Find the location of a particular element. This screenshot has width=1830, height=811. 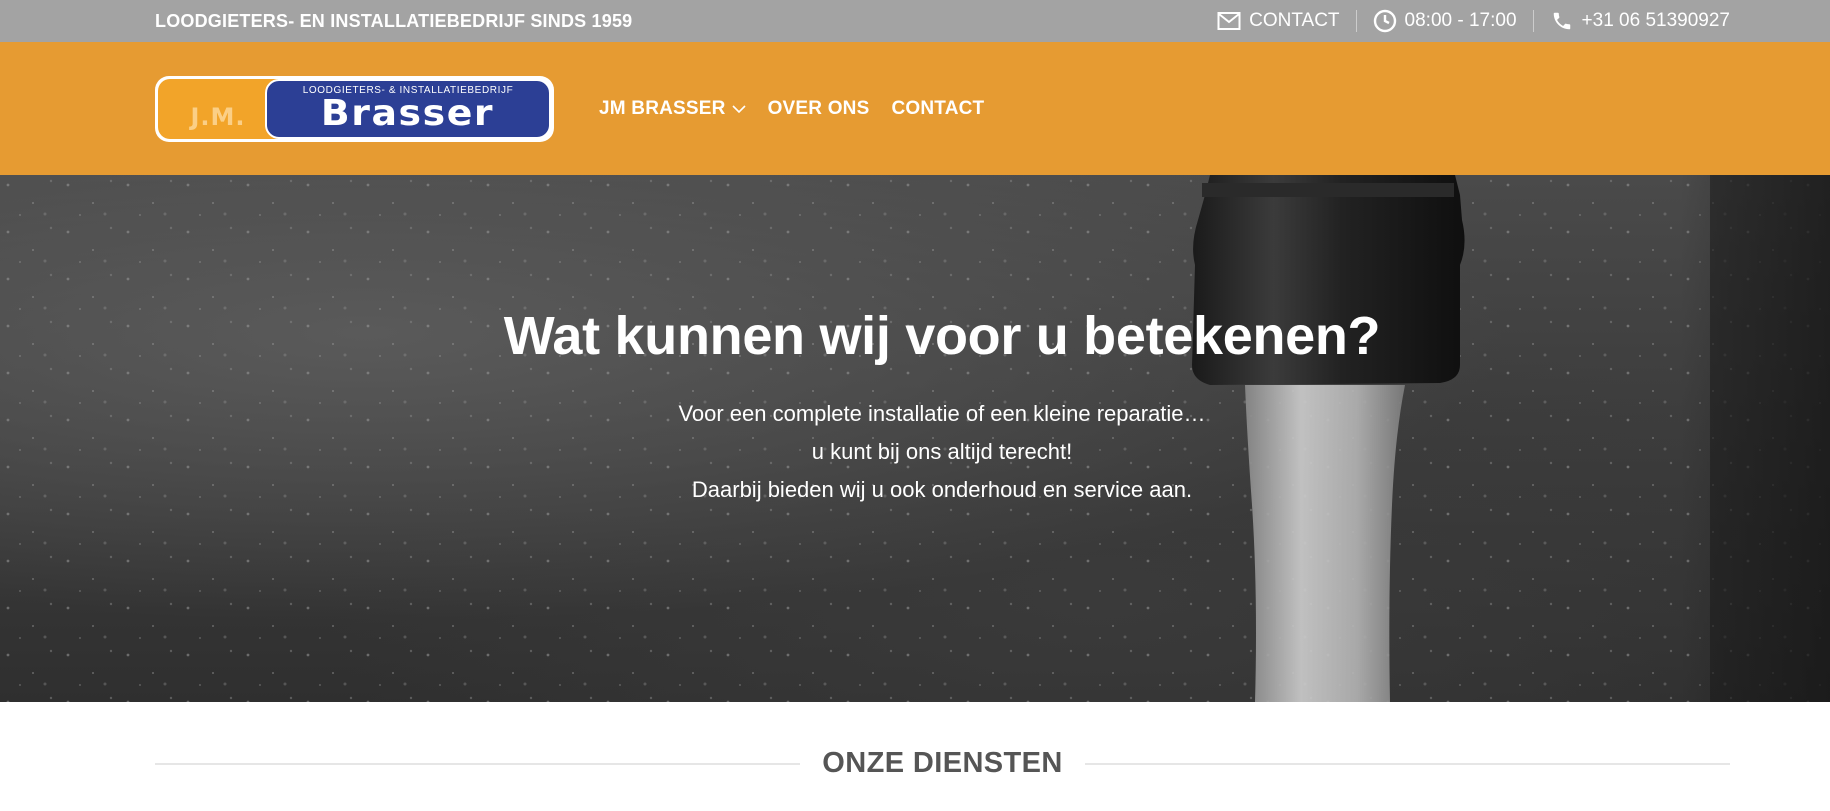

nav-item-label: JM BRASSER is located at coordinates (662, 108).